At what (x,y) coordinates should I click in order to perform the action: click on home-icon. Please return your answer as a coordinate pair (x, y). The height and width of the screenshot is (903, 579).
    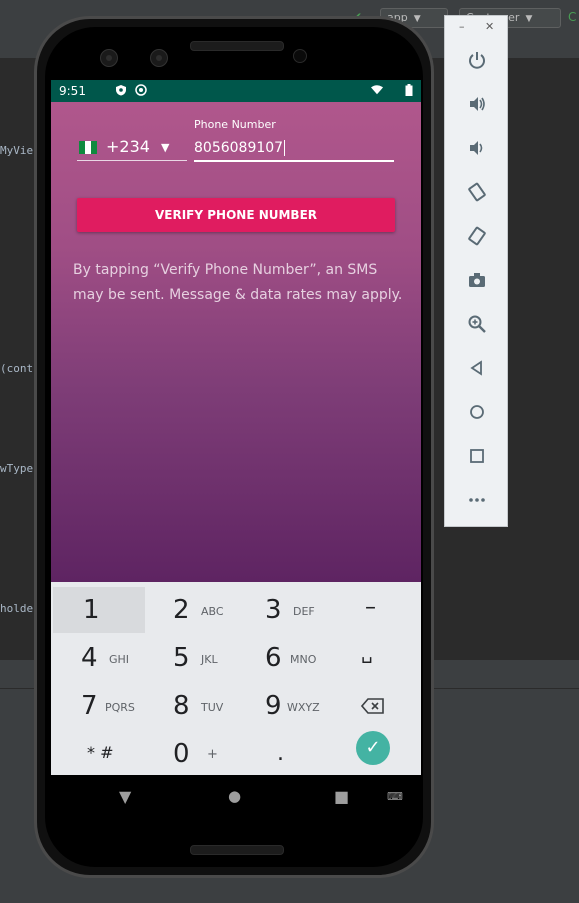
    Looking at the image, I should click on (477, 414).